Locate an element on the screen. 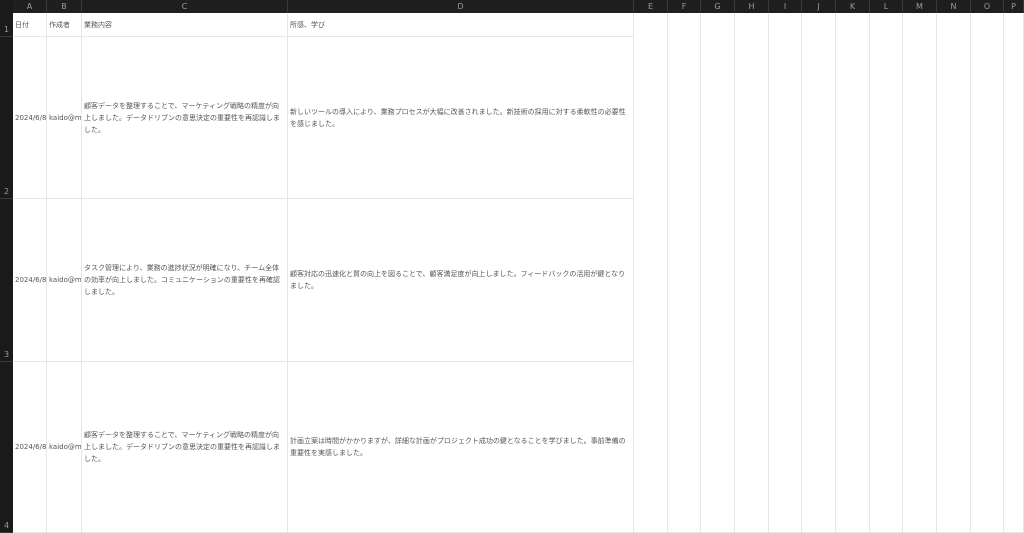  select-all-corner is located at coordinates (6, 6).